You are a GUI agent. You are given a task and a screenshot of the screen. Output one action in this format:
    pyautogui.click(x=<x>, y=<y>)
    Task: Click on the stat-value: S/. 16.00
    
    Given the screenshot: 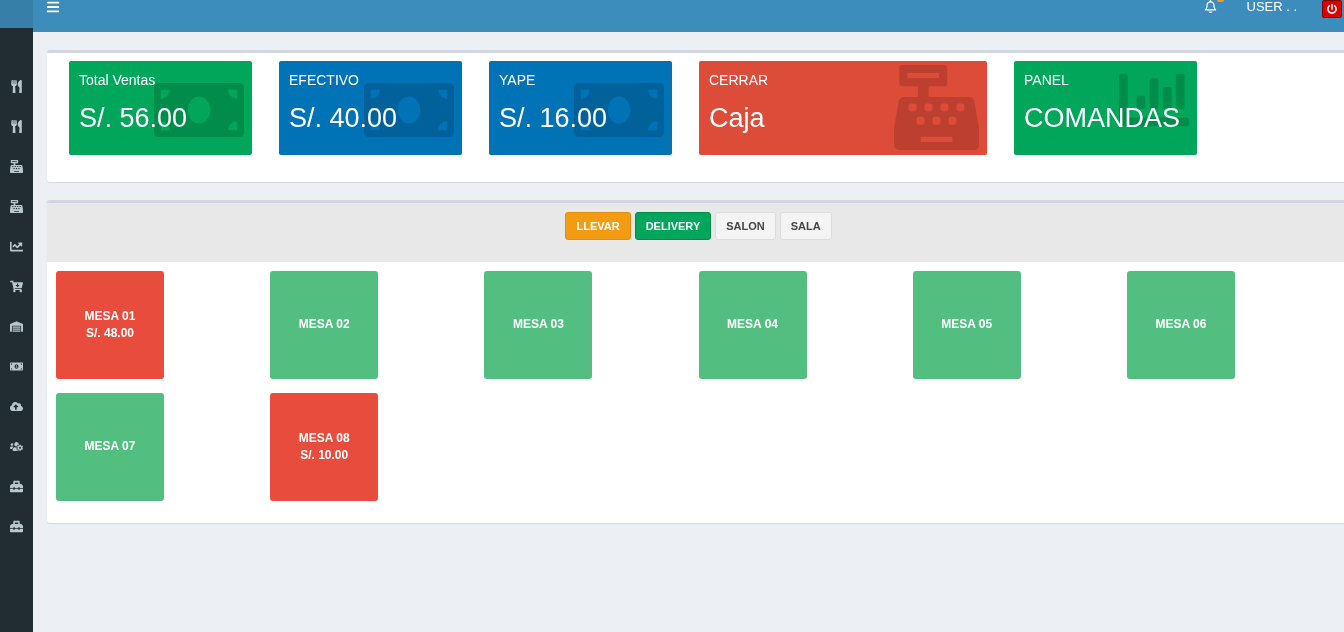 What is the action you would take?
    pyautogui.click(x=553, y=118)
    